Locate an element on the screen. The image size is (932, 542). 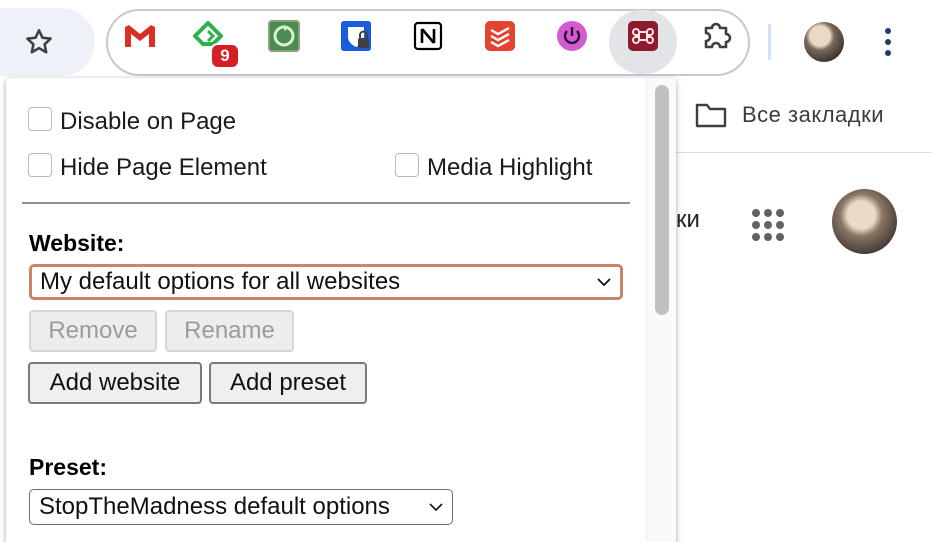
command-key-icon is located at coordinates (643, 36).